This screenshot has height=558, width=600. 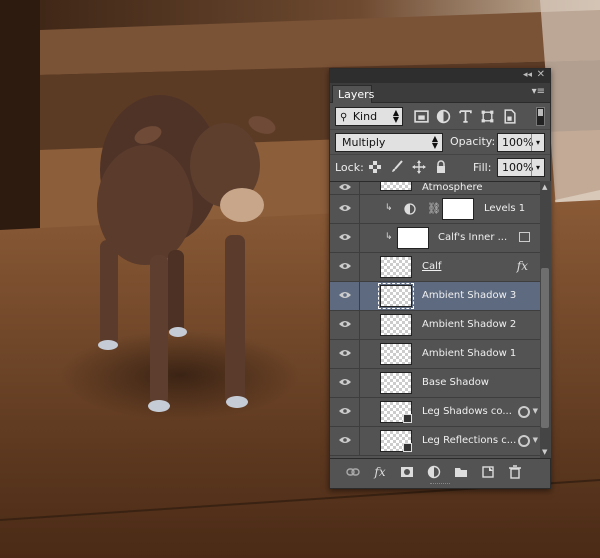 I want to click on filter-row: ⚲ Kind ▲ ▼, so click(x=440, y=116).